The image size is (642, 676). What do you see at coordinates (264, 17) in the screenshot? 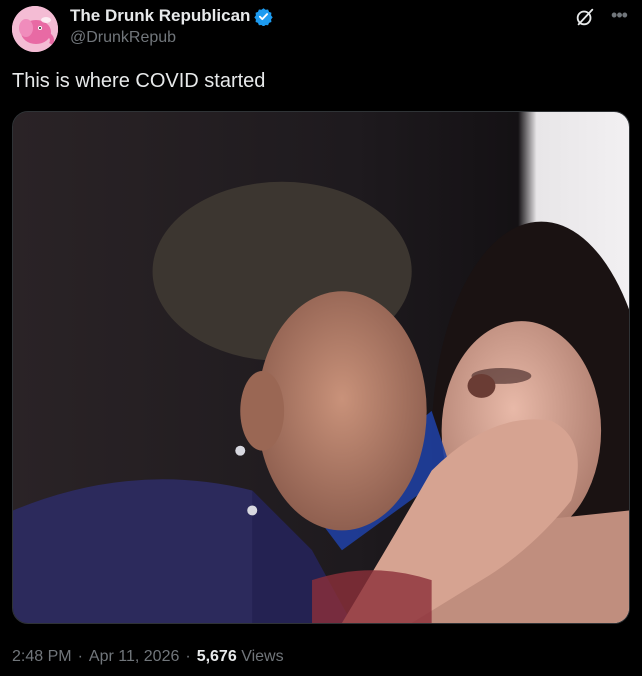
I see `verified-badge-icon` at bounding box center [264, 17].